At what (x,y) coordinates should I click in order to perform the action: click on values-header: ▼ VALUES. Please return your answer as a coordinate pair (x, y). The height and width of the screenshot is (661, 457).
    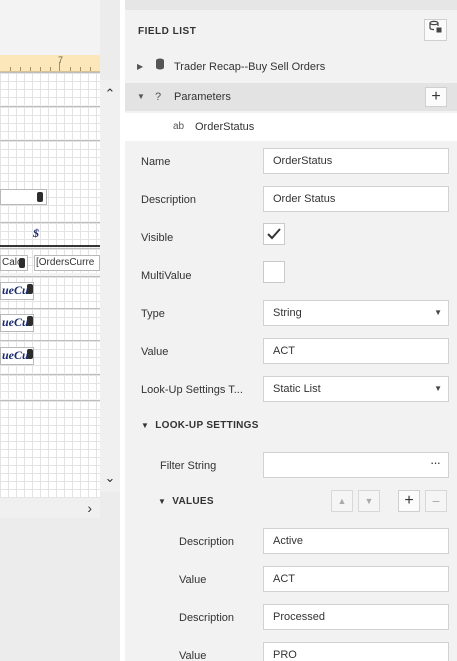
    Looking at the image, I should click on (186, 501).